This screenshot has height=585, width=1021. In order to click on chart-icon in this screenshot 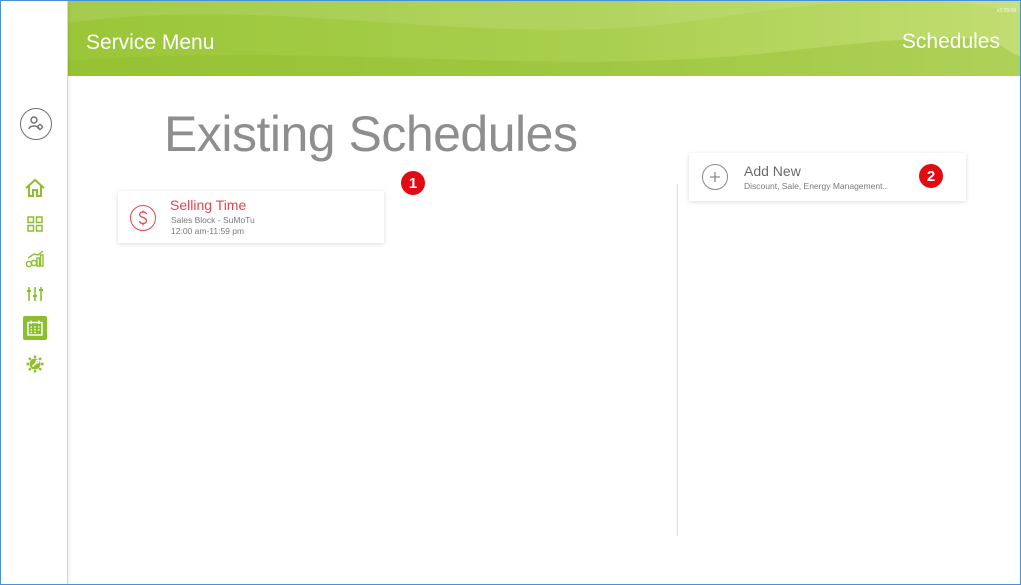, I will do `click(34, 259)`.